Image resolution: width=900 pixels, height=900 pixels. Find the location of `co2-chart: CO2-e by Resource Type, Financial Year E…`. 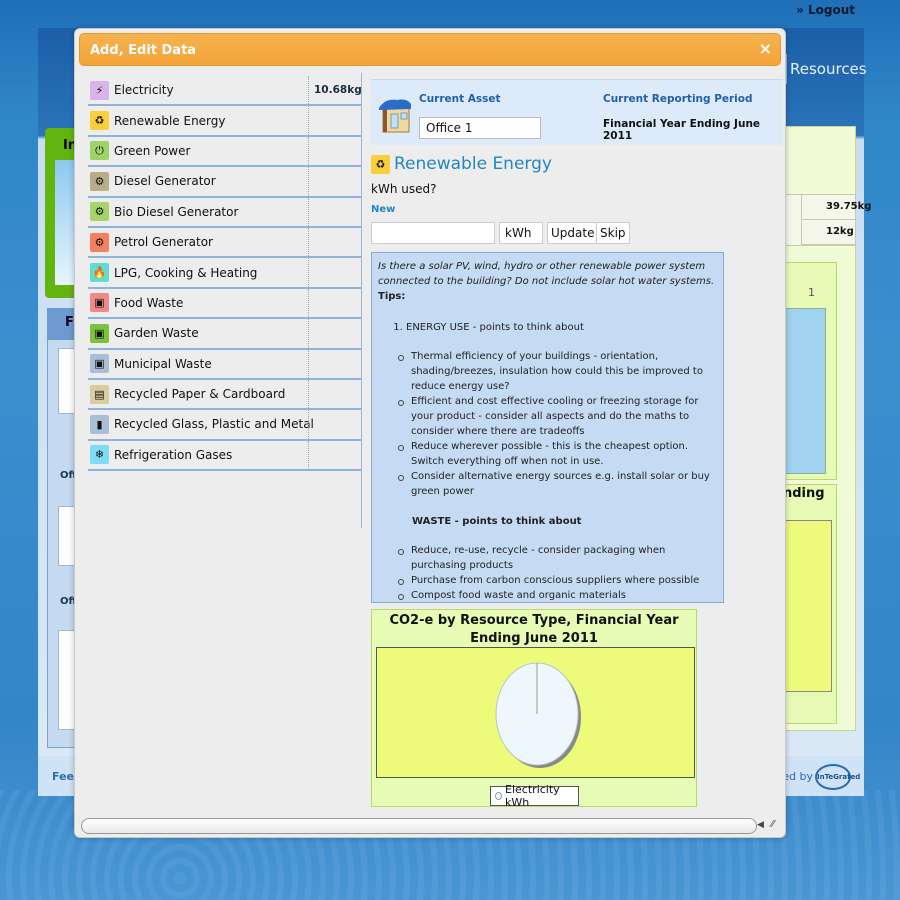

co2-chart: CO2-e by Resource Type, Financial Year E… is located at coordinates (534, 709).